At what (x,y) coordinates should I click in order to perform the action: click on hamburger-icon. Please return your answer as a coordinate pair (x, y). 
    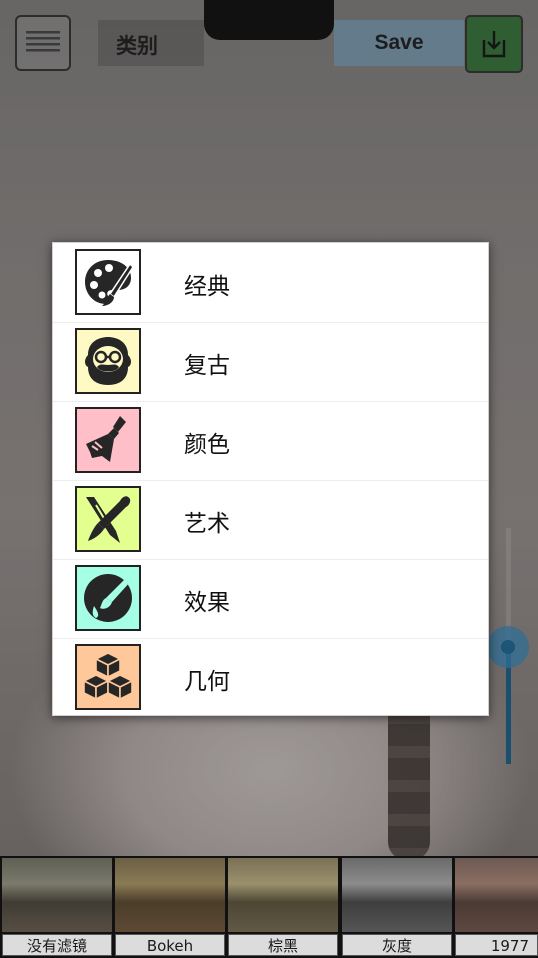
    Looking at the image, I should click on (43, 41).